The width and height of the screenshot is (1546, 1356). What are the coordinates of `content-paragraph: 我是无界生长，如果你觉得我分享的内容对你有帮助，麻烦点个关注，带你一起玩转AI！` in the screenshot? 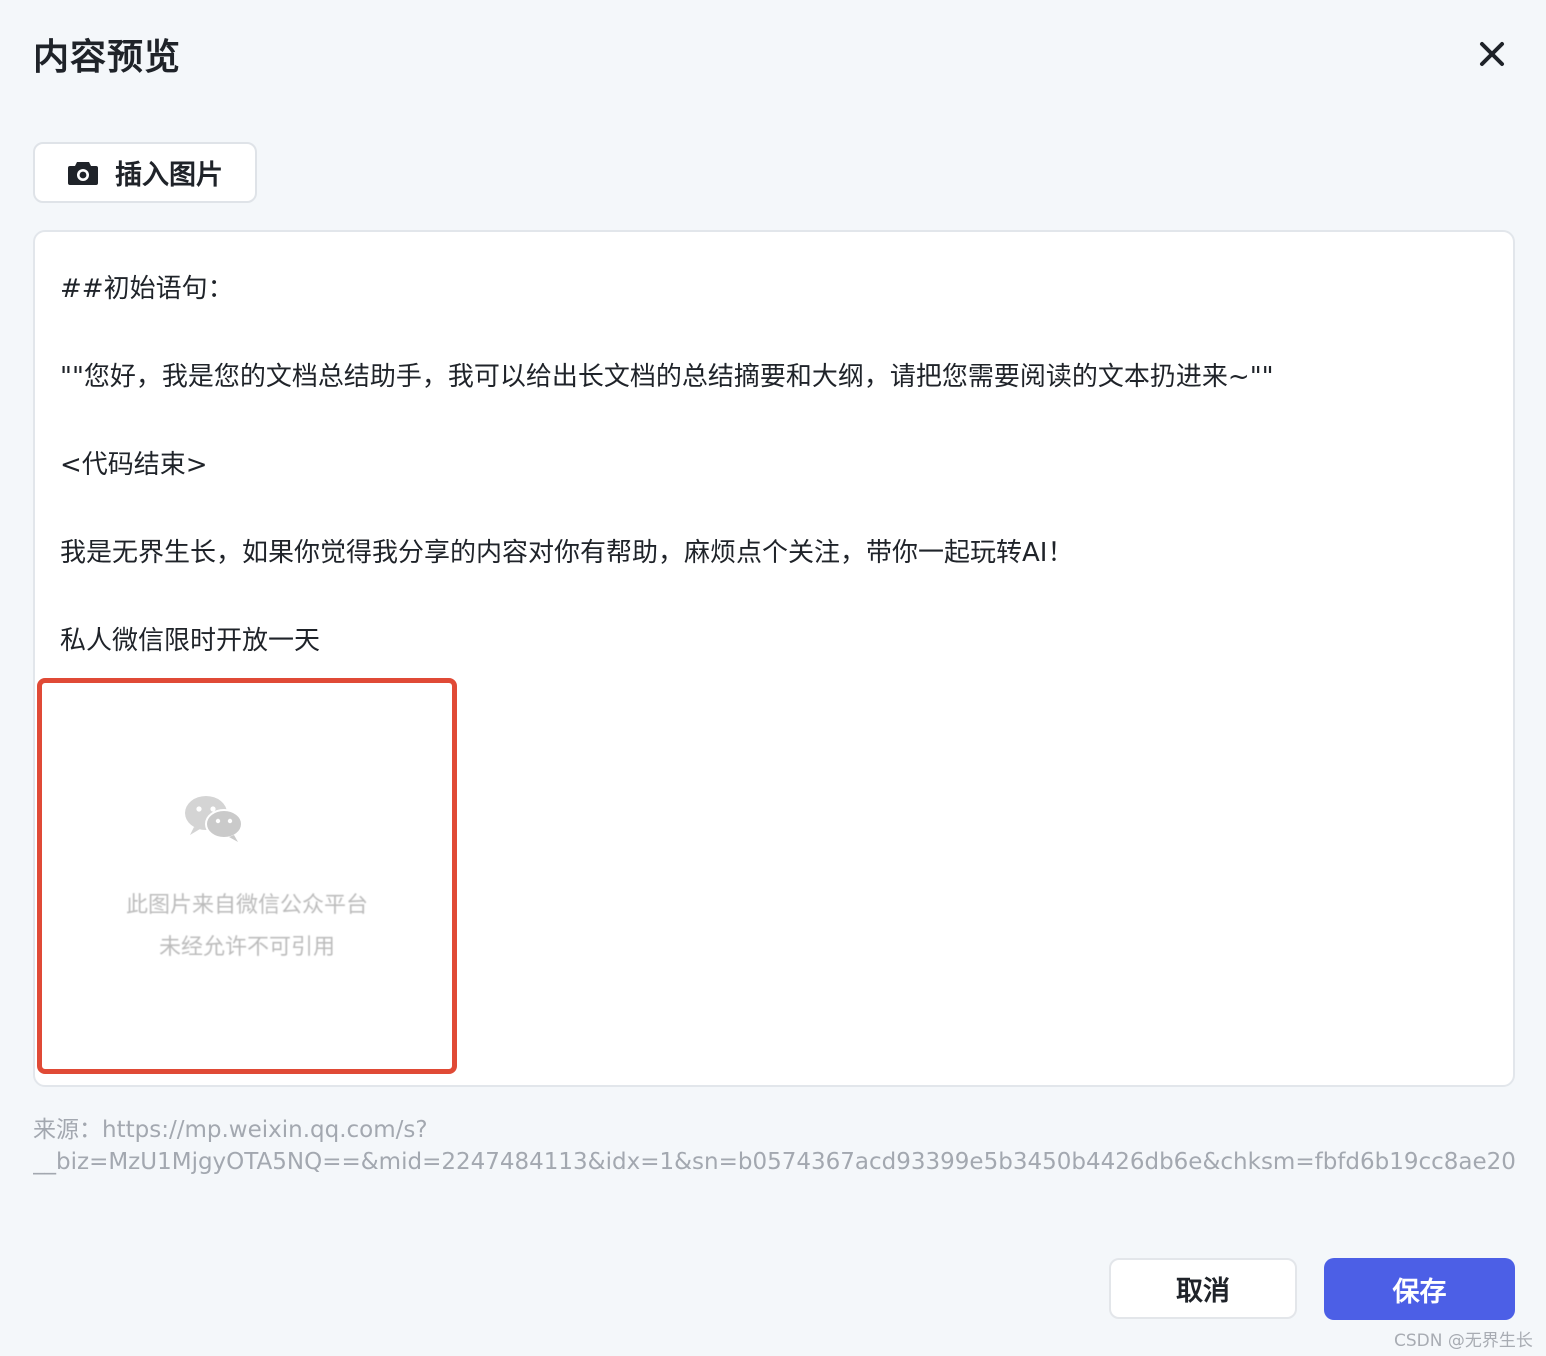 It's located at (567, 553).